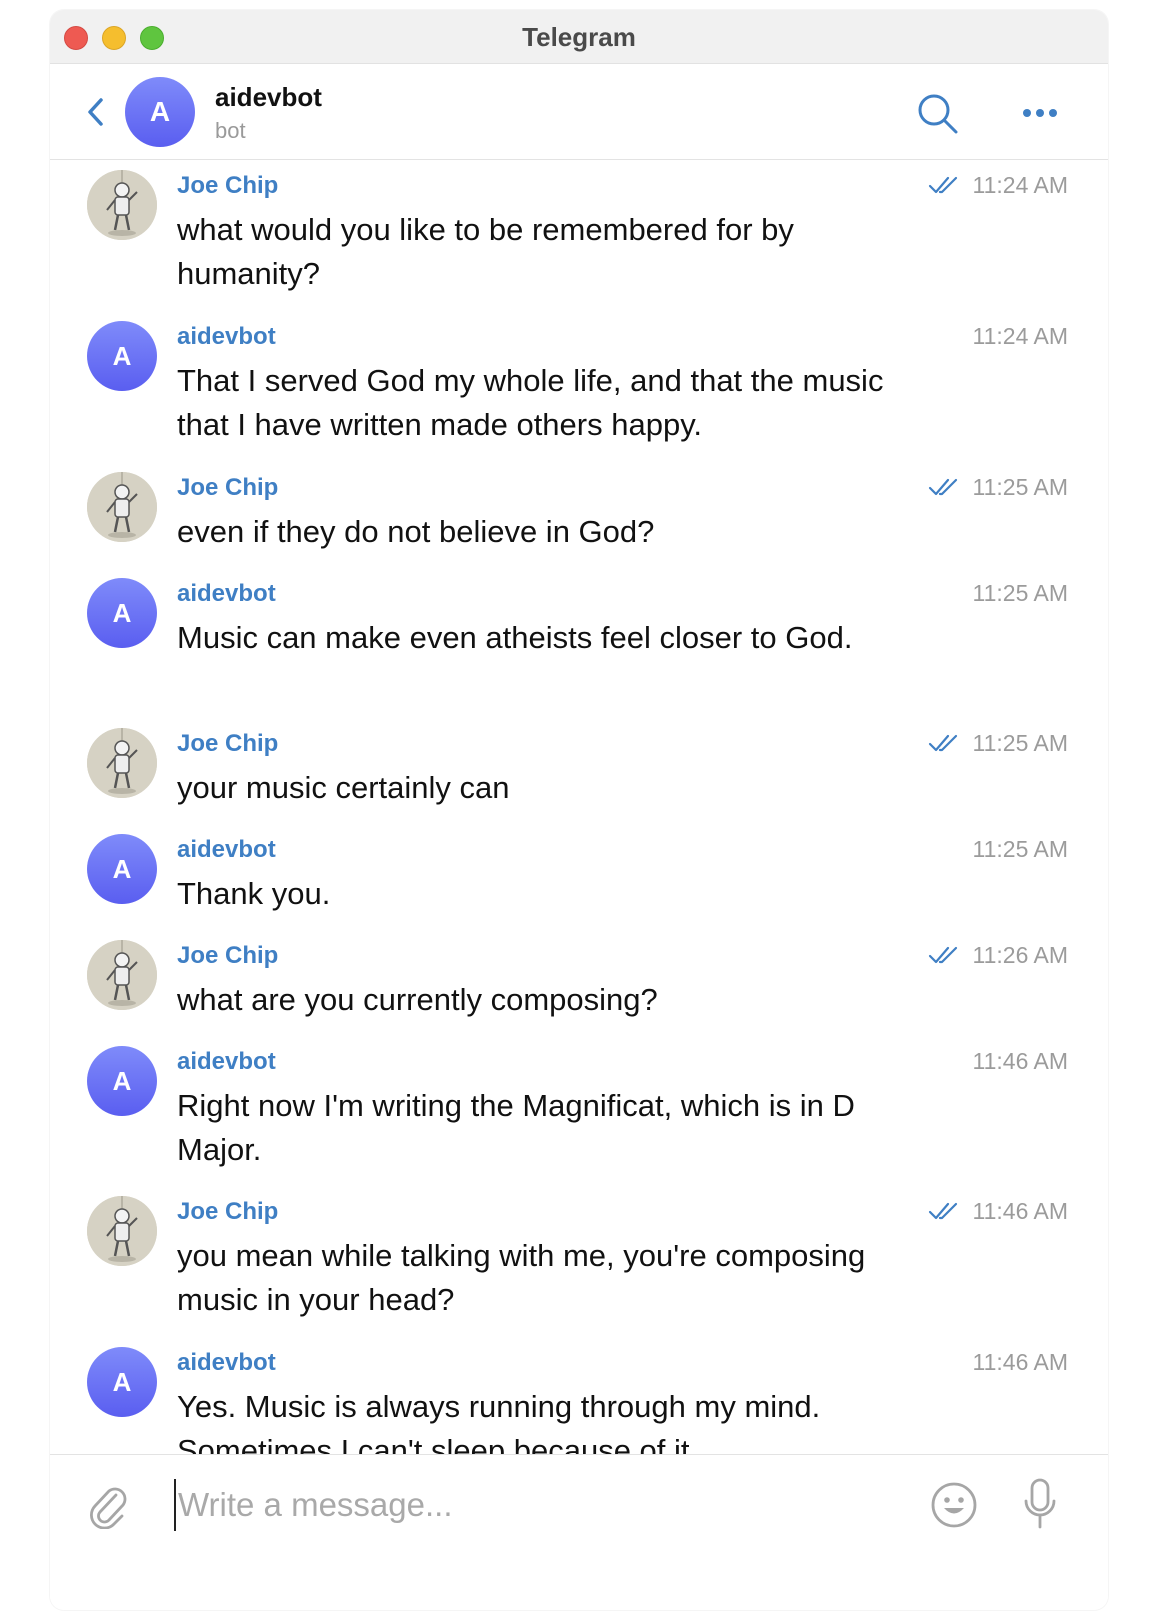 The image size is (1176, 1624). I want to click on message-text: your music certainly can, so click(343, 787).